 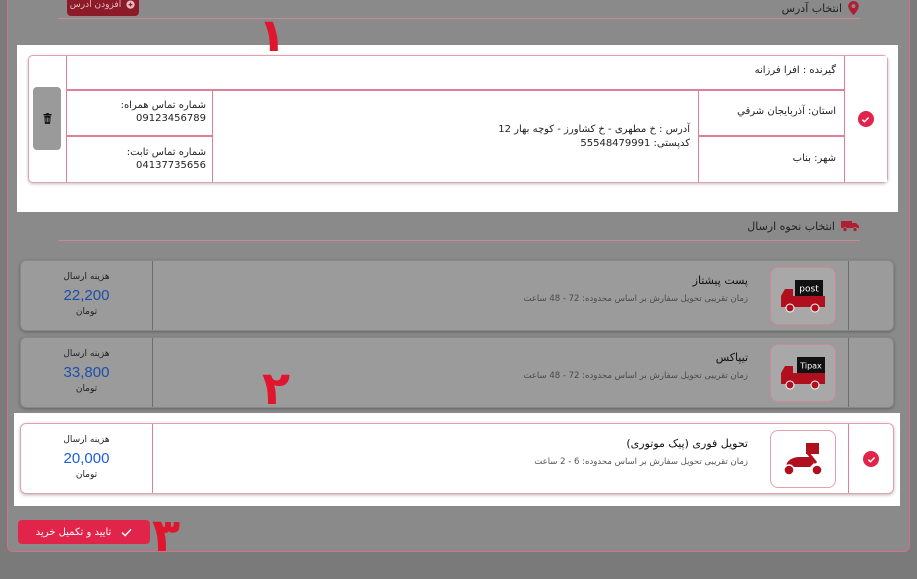 I want to click on annotation-3: ۳, so click(x=166, y=535).